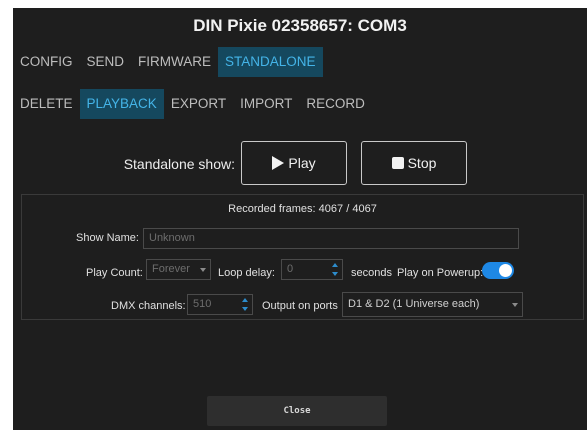 This screenshot has width=588, height=430. What do you see at coordinates (272, 209) in the screenshot?
I see `recorded-frames-label: Recorded frames:` at bounding box center [272, 209].